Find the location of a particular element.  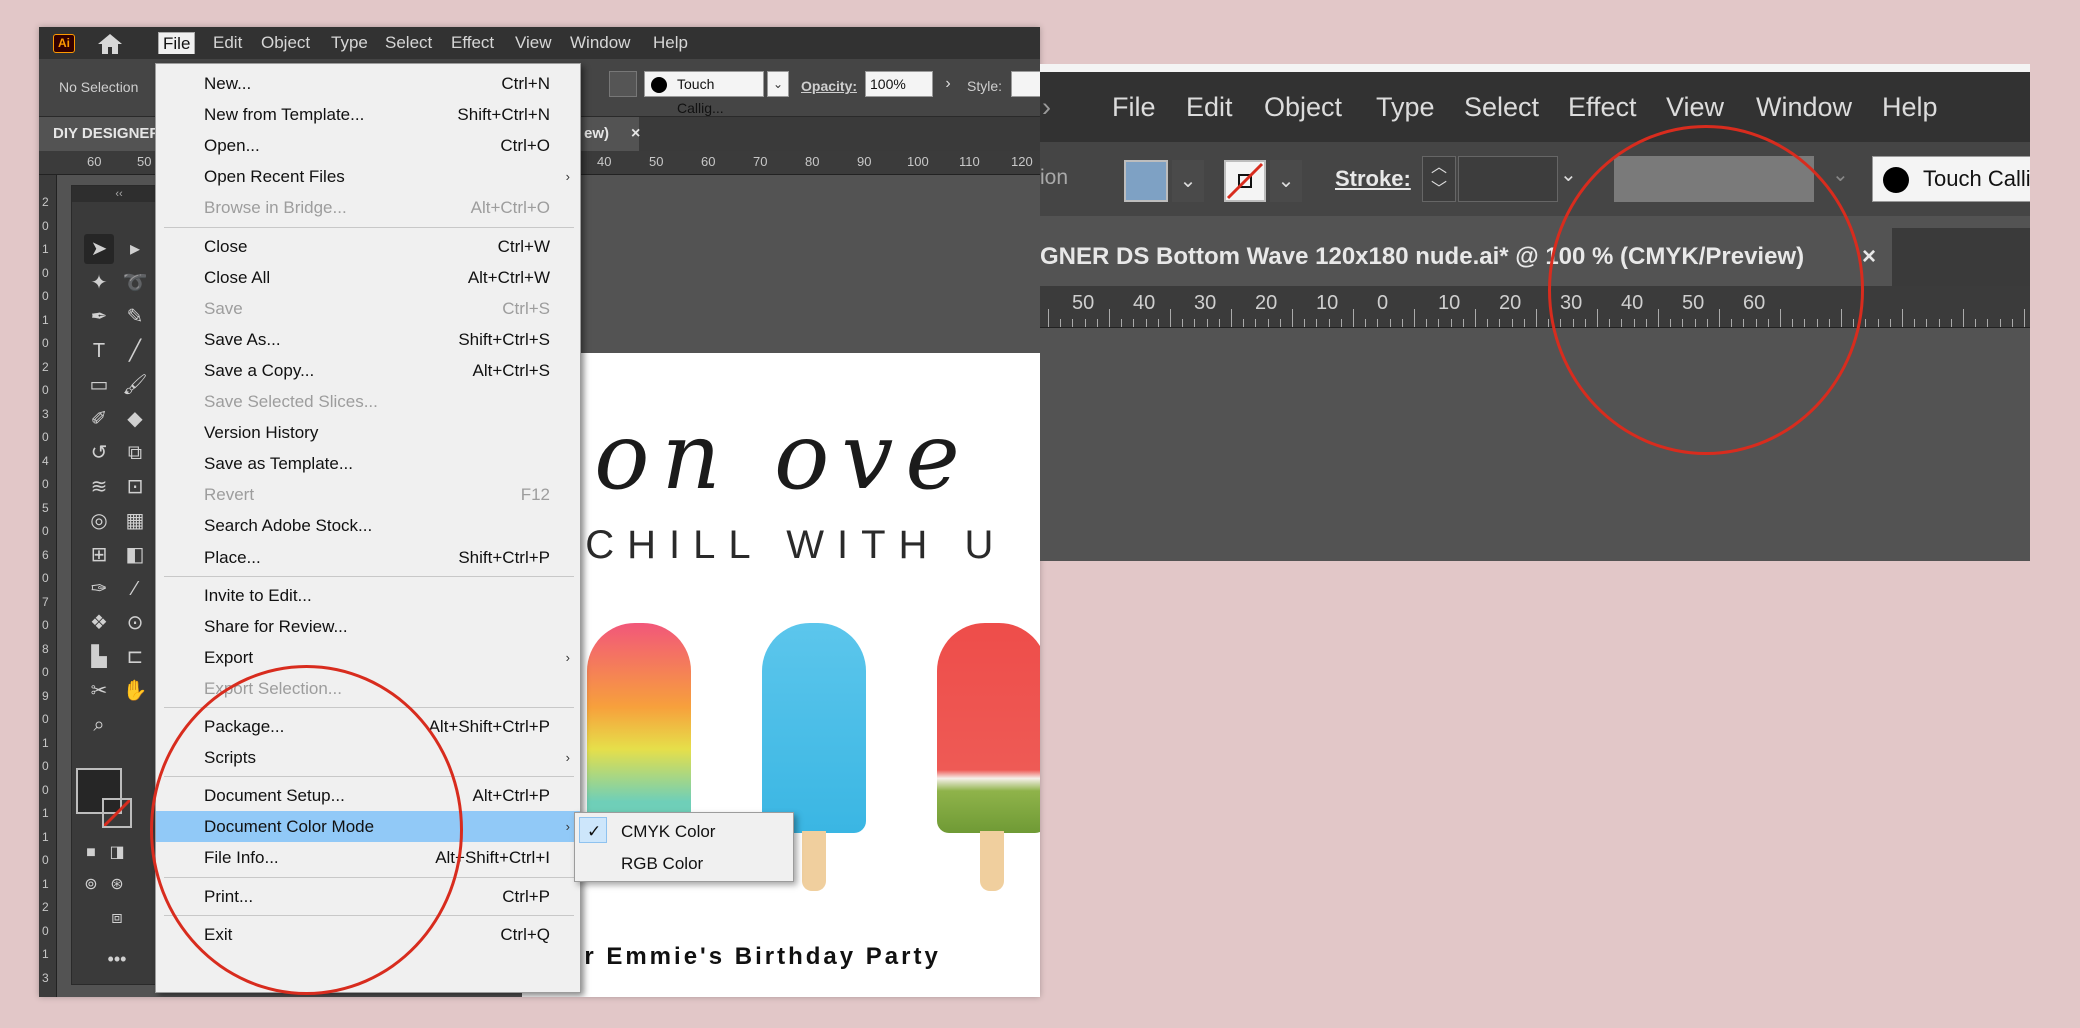

gradient-tool-icon: ◧ is located at coordinates (135, 555).